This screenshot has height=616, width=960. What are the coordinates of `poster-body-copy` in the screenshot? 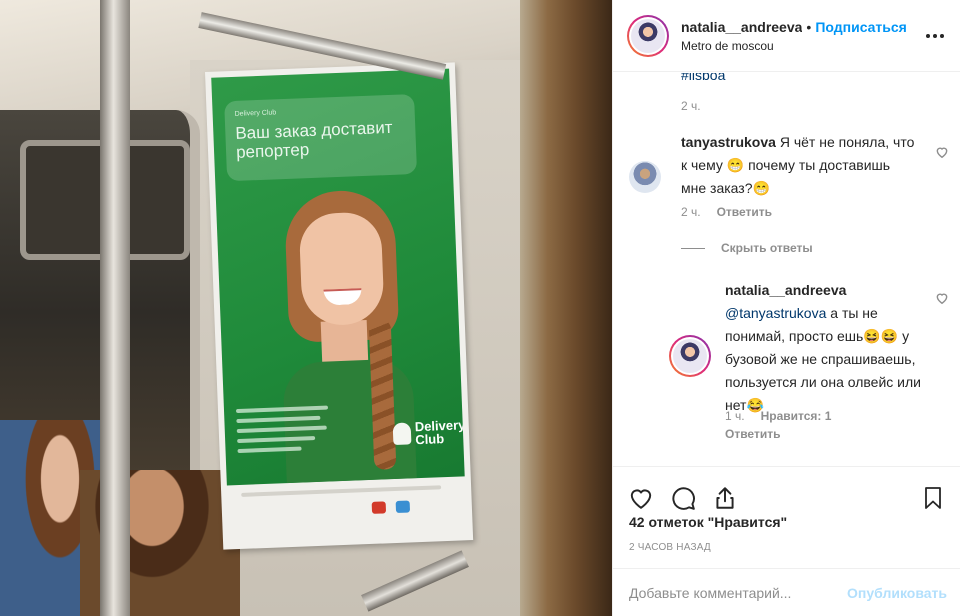 It's located at (284, 432).